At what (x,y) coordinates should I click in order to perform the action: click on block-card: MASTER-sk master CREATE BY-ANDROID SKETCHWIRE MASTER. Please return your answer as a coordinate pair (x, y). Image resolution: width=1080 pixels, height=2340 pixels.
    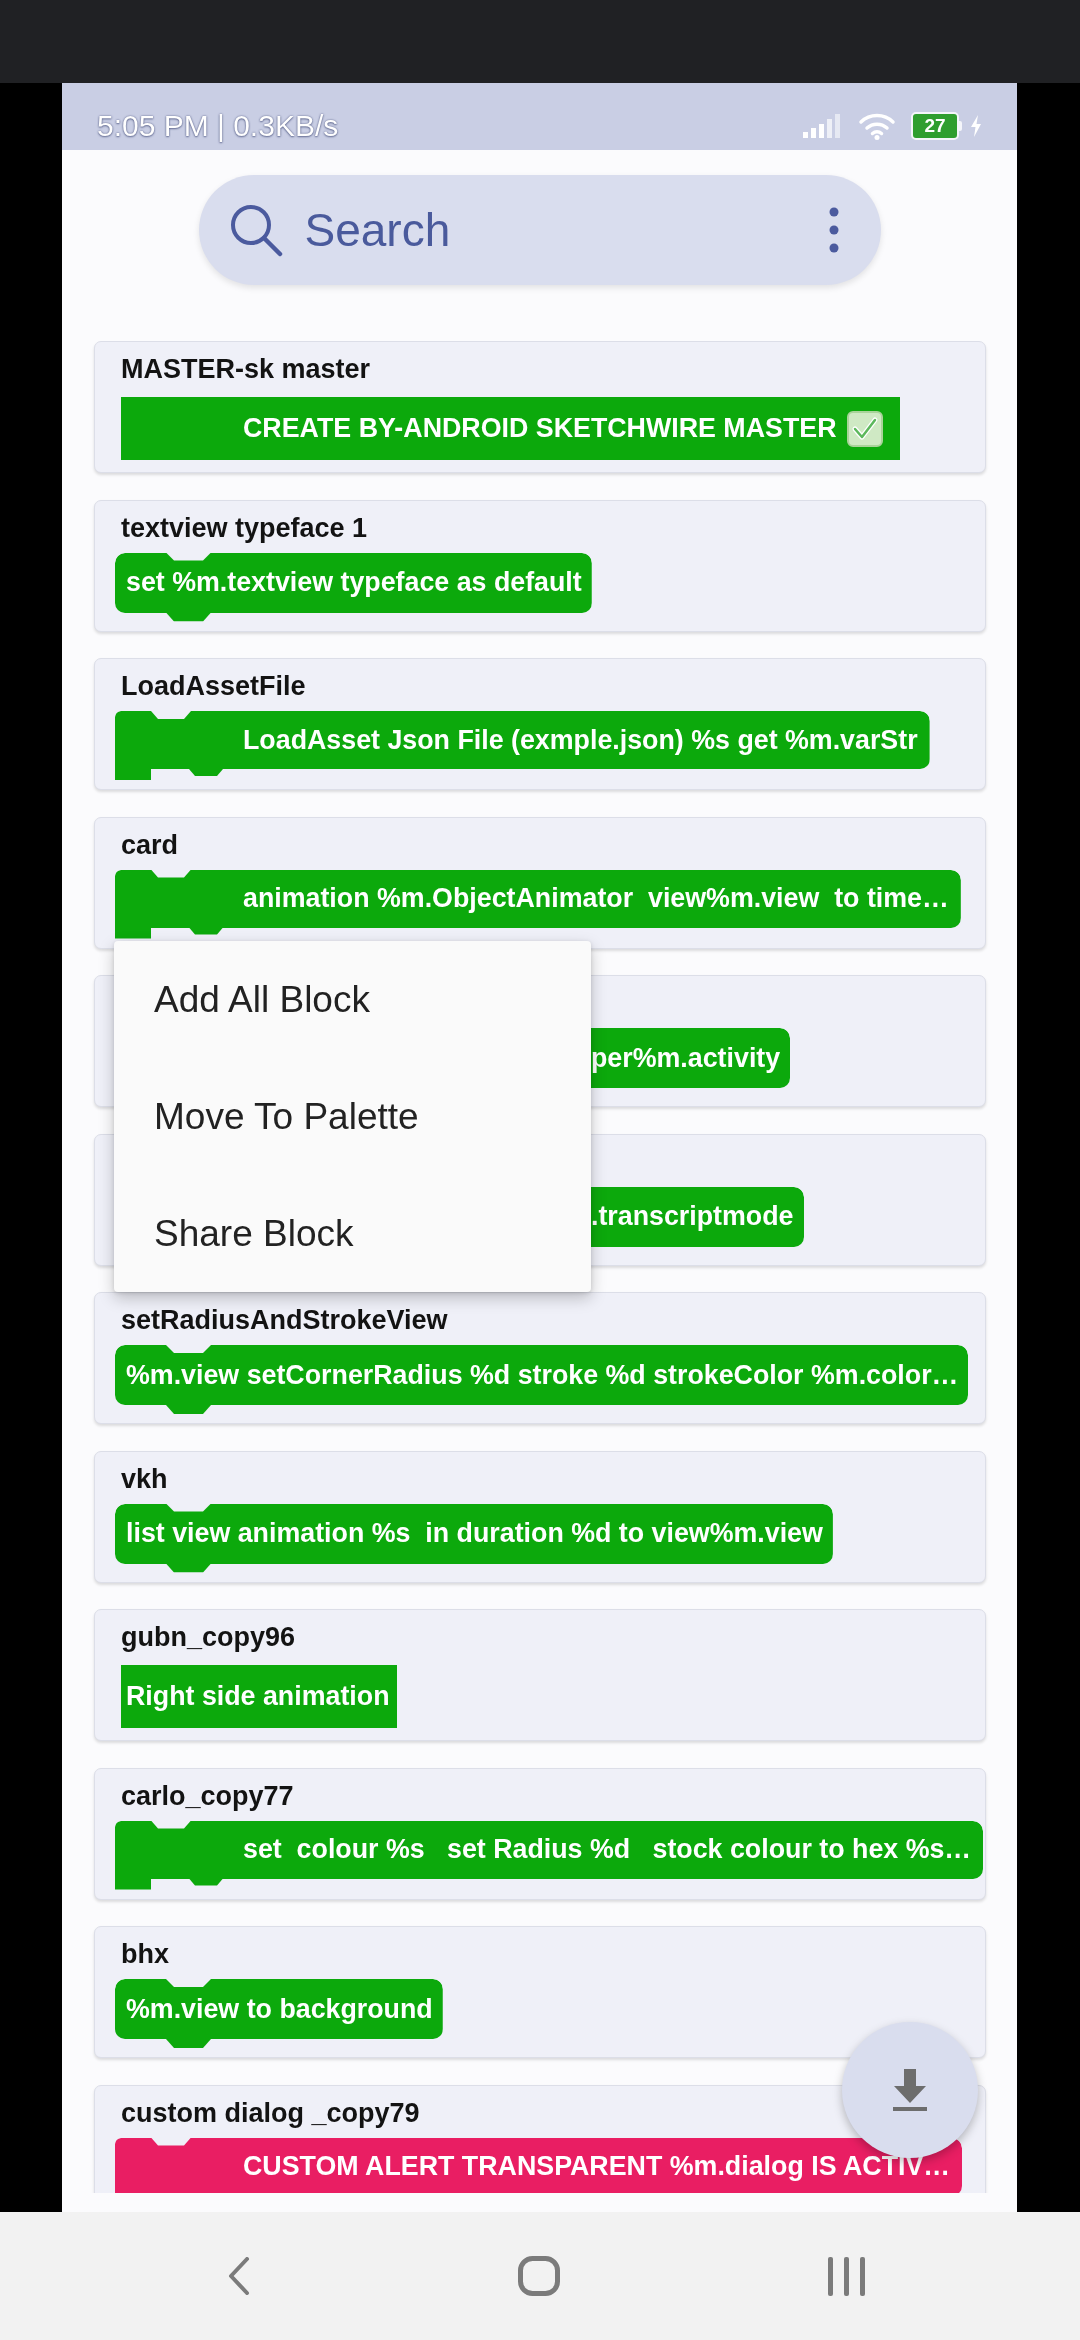
    Looking at the image, I should click on (540, 407).